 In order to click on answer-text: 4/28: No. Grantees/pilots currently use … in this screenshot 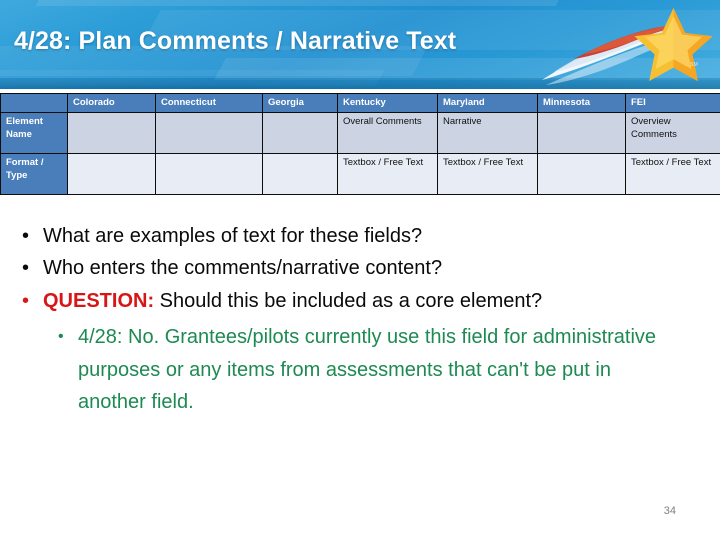, I will do `click(367, 369)`.